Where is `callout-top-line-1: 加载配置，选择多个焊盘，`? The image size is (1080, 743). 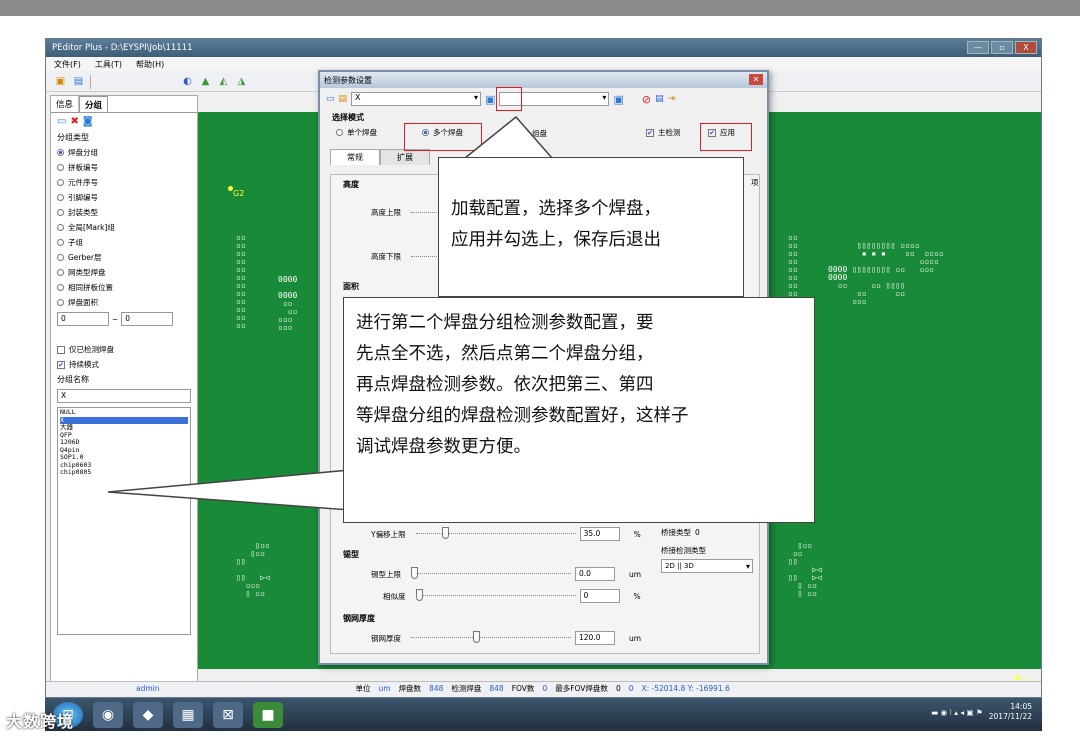 callout-top-line-1: 加载配置，选择多个焊盘， is located at coordinates (556, 209).